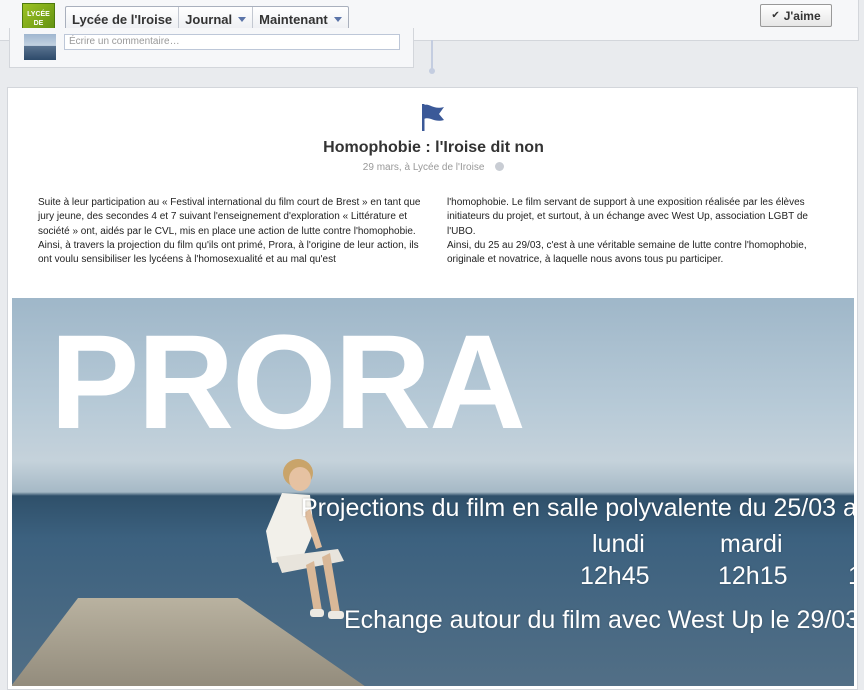 The image size is (864, 690). I want to click on breadcrumb-page-label: Lycée de l'Iroise, so click(122, 19).